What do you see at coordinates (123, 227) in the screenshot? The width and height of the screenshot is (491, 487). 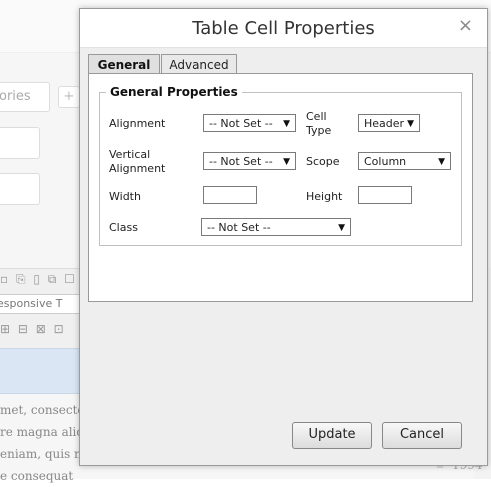 I see `class-label: Class` at bounding box center [123, 227].